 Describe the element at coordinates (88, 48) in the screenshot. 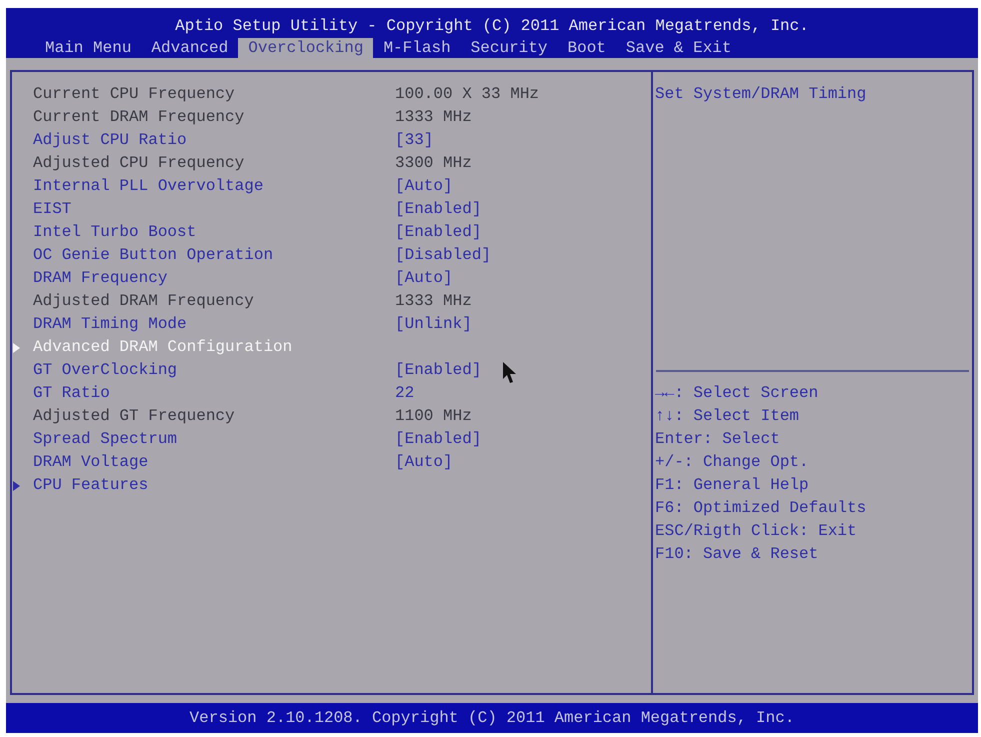

I see `menu-tab: Main Menu` at that location.